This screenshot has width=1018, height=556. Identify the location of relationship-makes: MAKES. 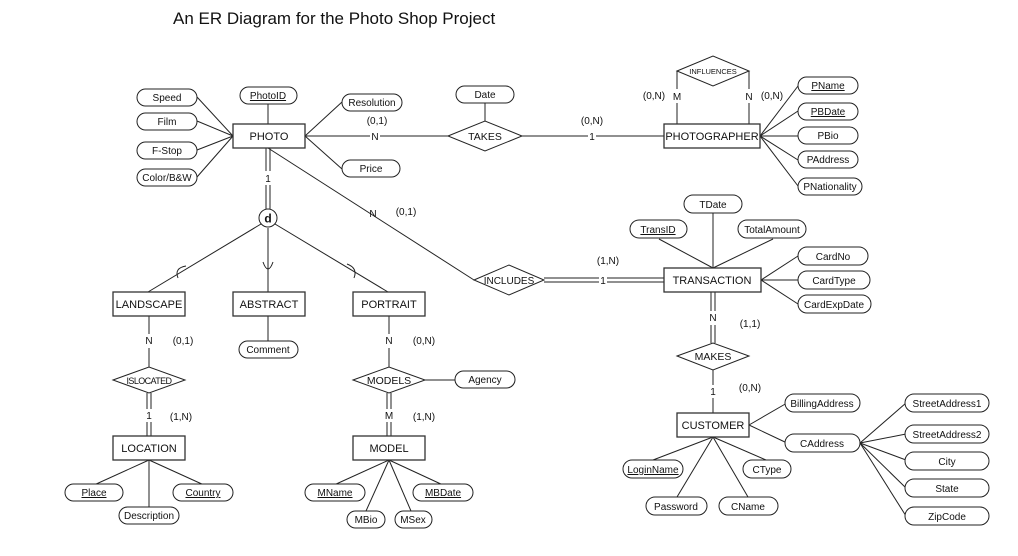
(713, 356).